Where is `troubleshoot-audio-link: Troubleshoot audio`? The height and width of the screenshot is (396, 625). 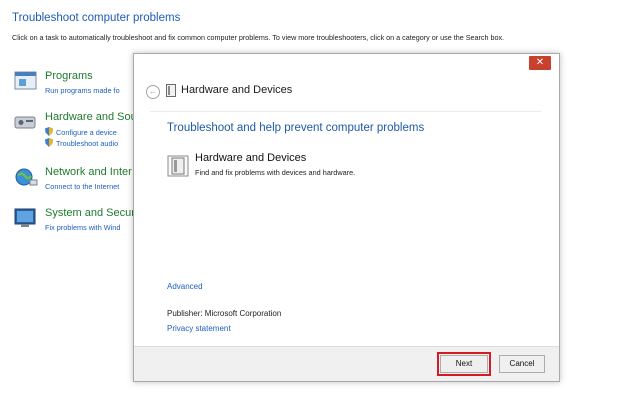
troubleshoot-audio-link: Troubleshoot audio is located at coordinates (81, 143).